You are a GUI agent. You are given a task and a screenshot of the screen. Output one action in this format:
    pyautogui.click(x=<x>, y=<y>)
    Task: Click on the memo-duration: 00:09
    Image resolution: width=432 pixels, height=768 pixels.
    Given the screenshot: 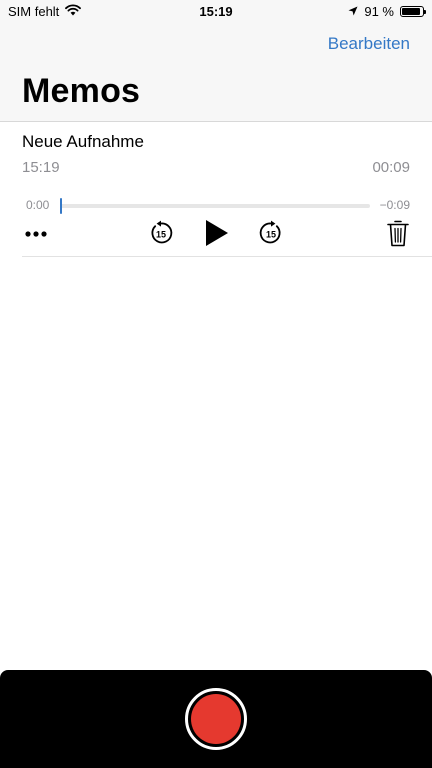 What is the action you would take?
    pyautogui.click(x=391, y=167)
    